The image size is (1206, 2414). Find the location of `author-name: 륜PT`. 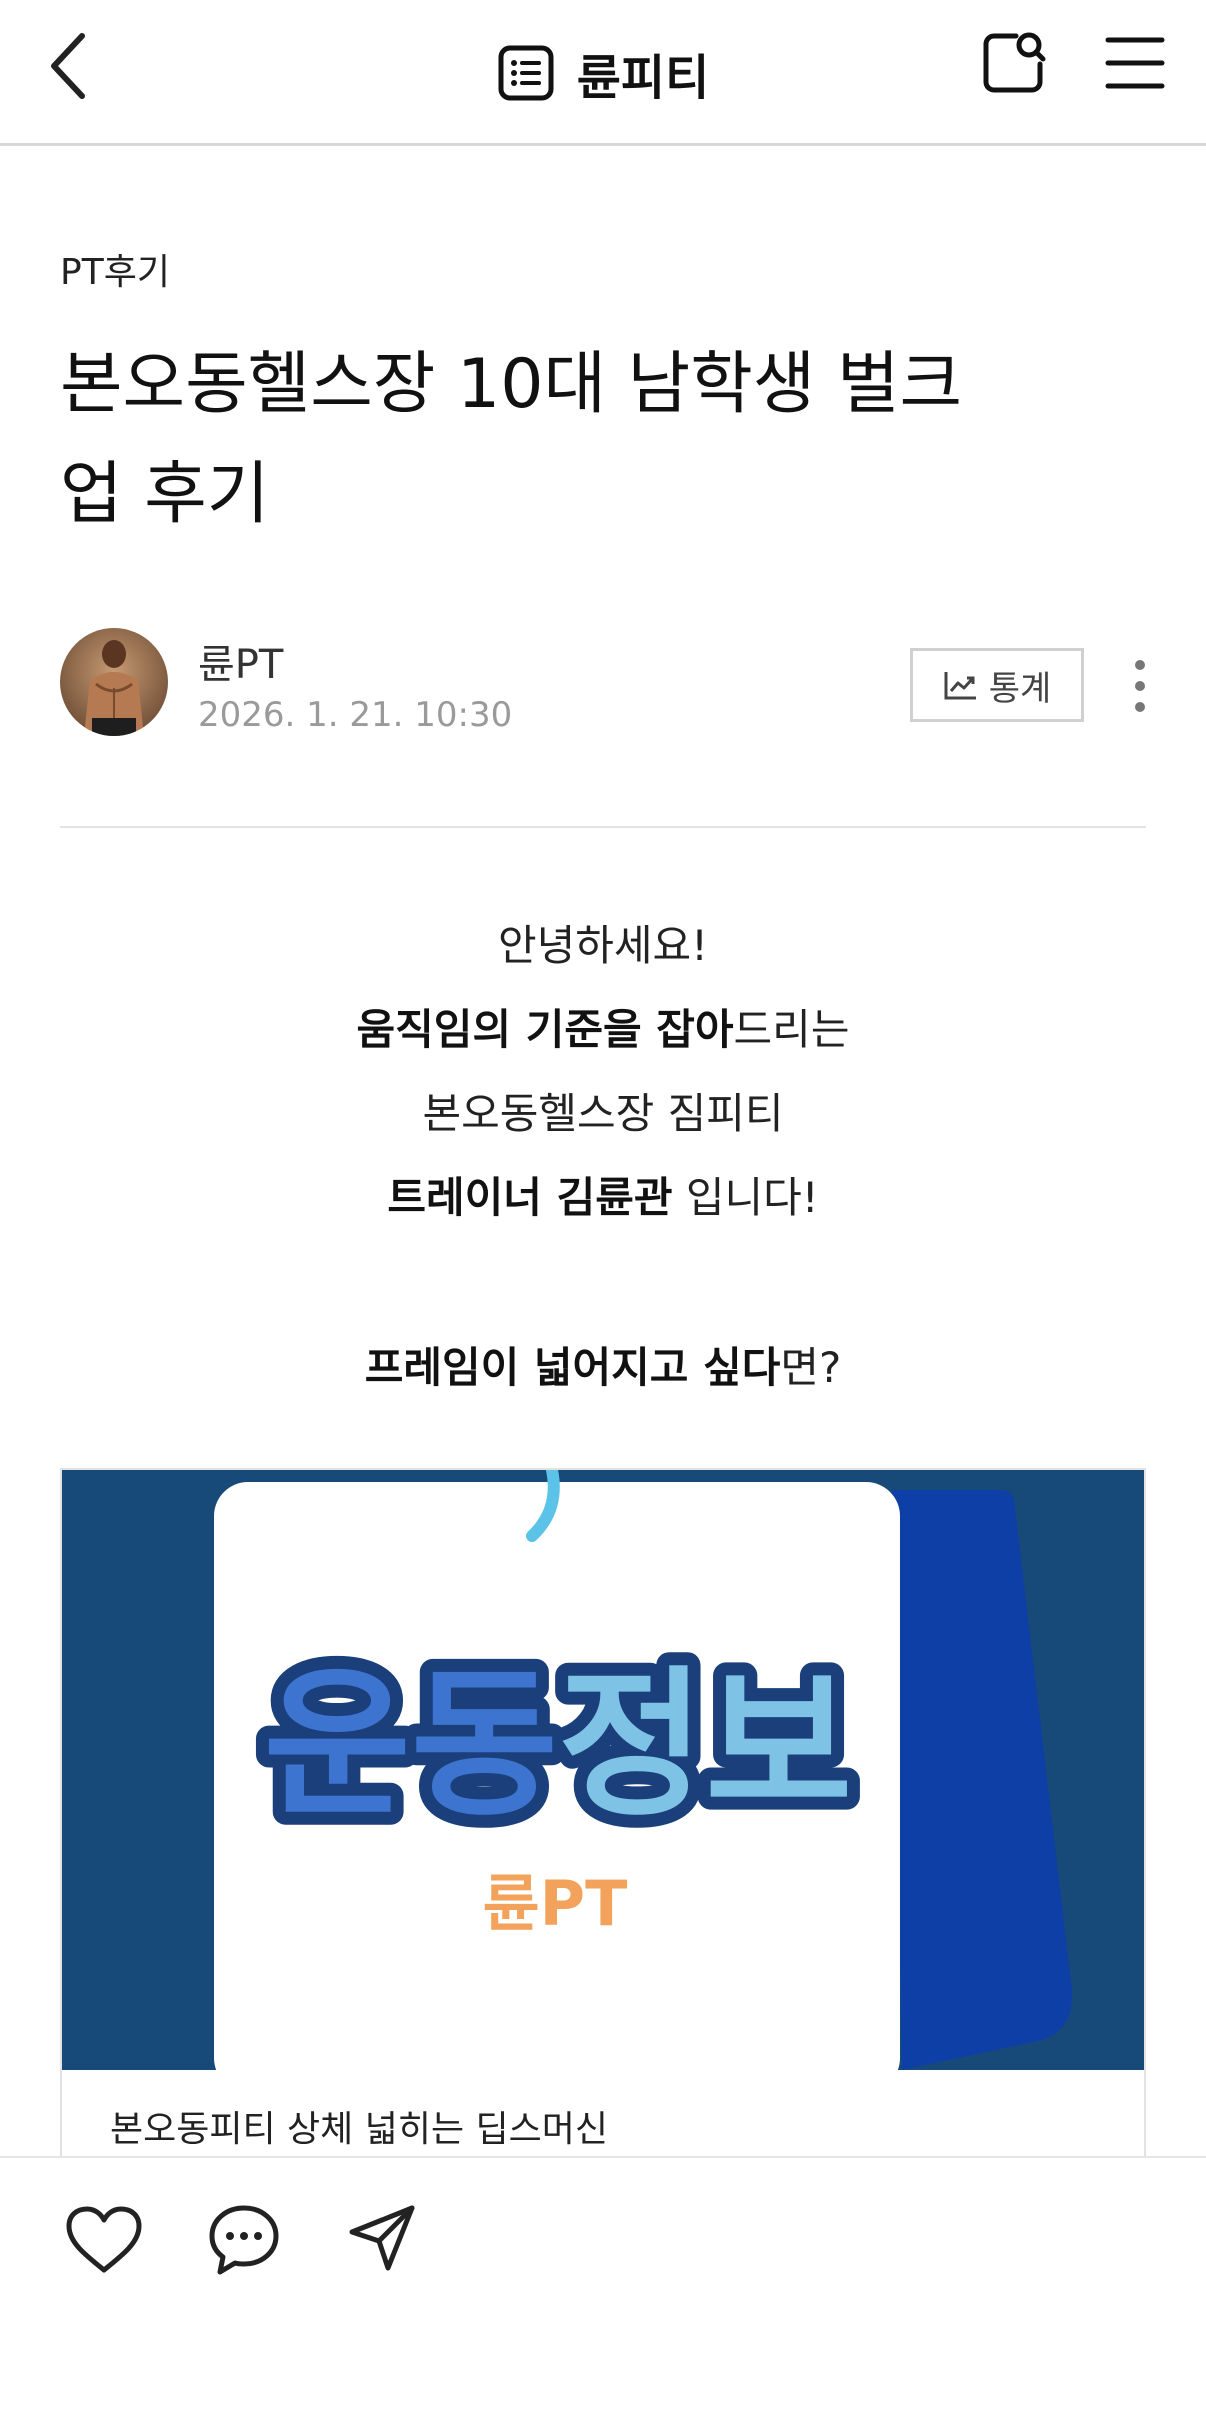

author-name: 륜PT is located at coordinates (240, 661).